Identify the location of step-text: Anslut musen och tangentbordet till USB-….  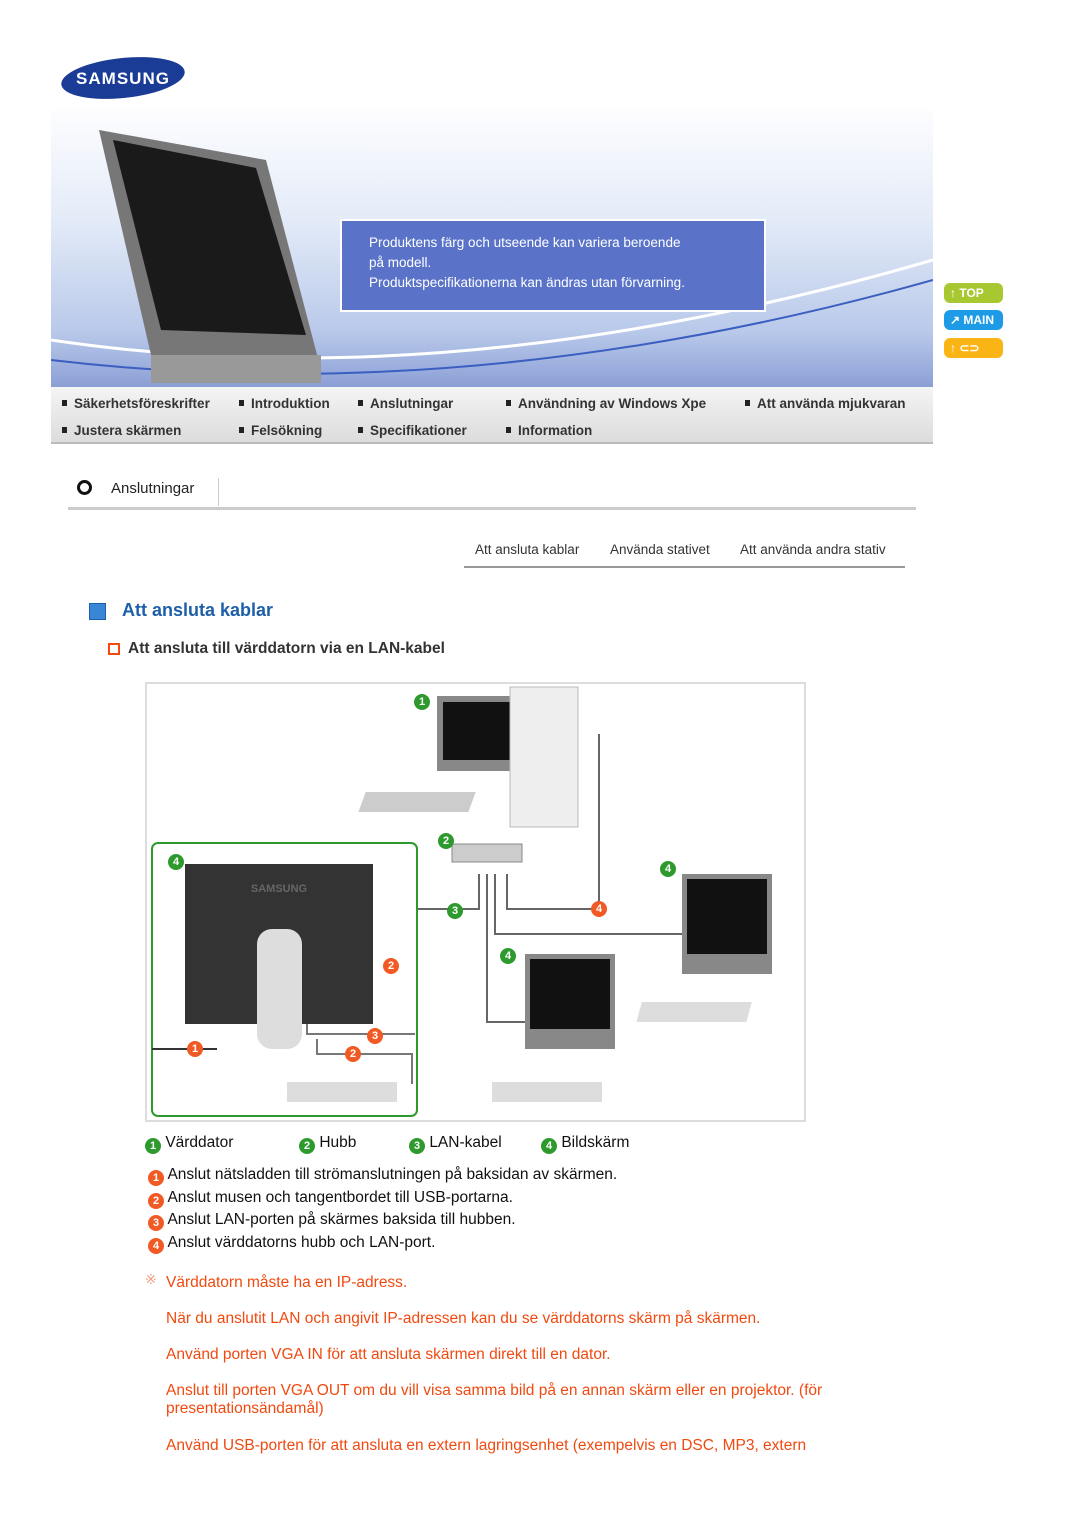
(340, 1197).